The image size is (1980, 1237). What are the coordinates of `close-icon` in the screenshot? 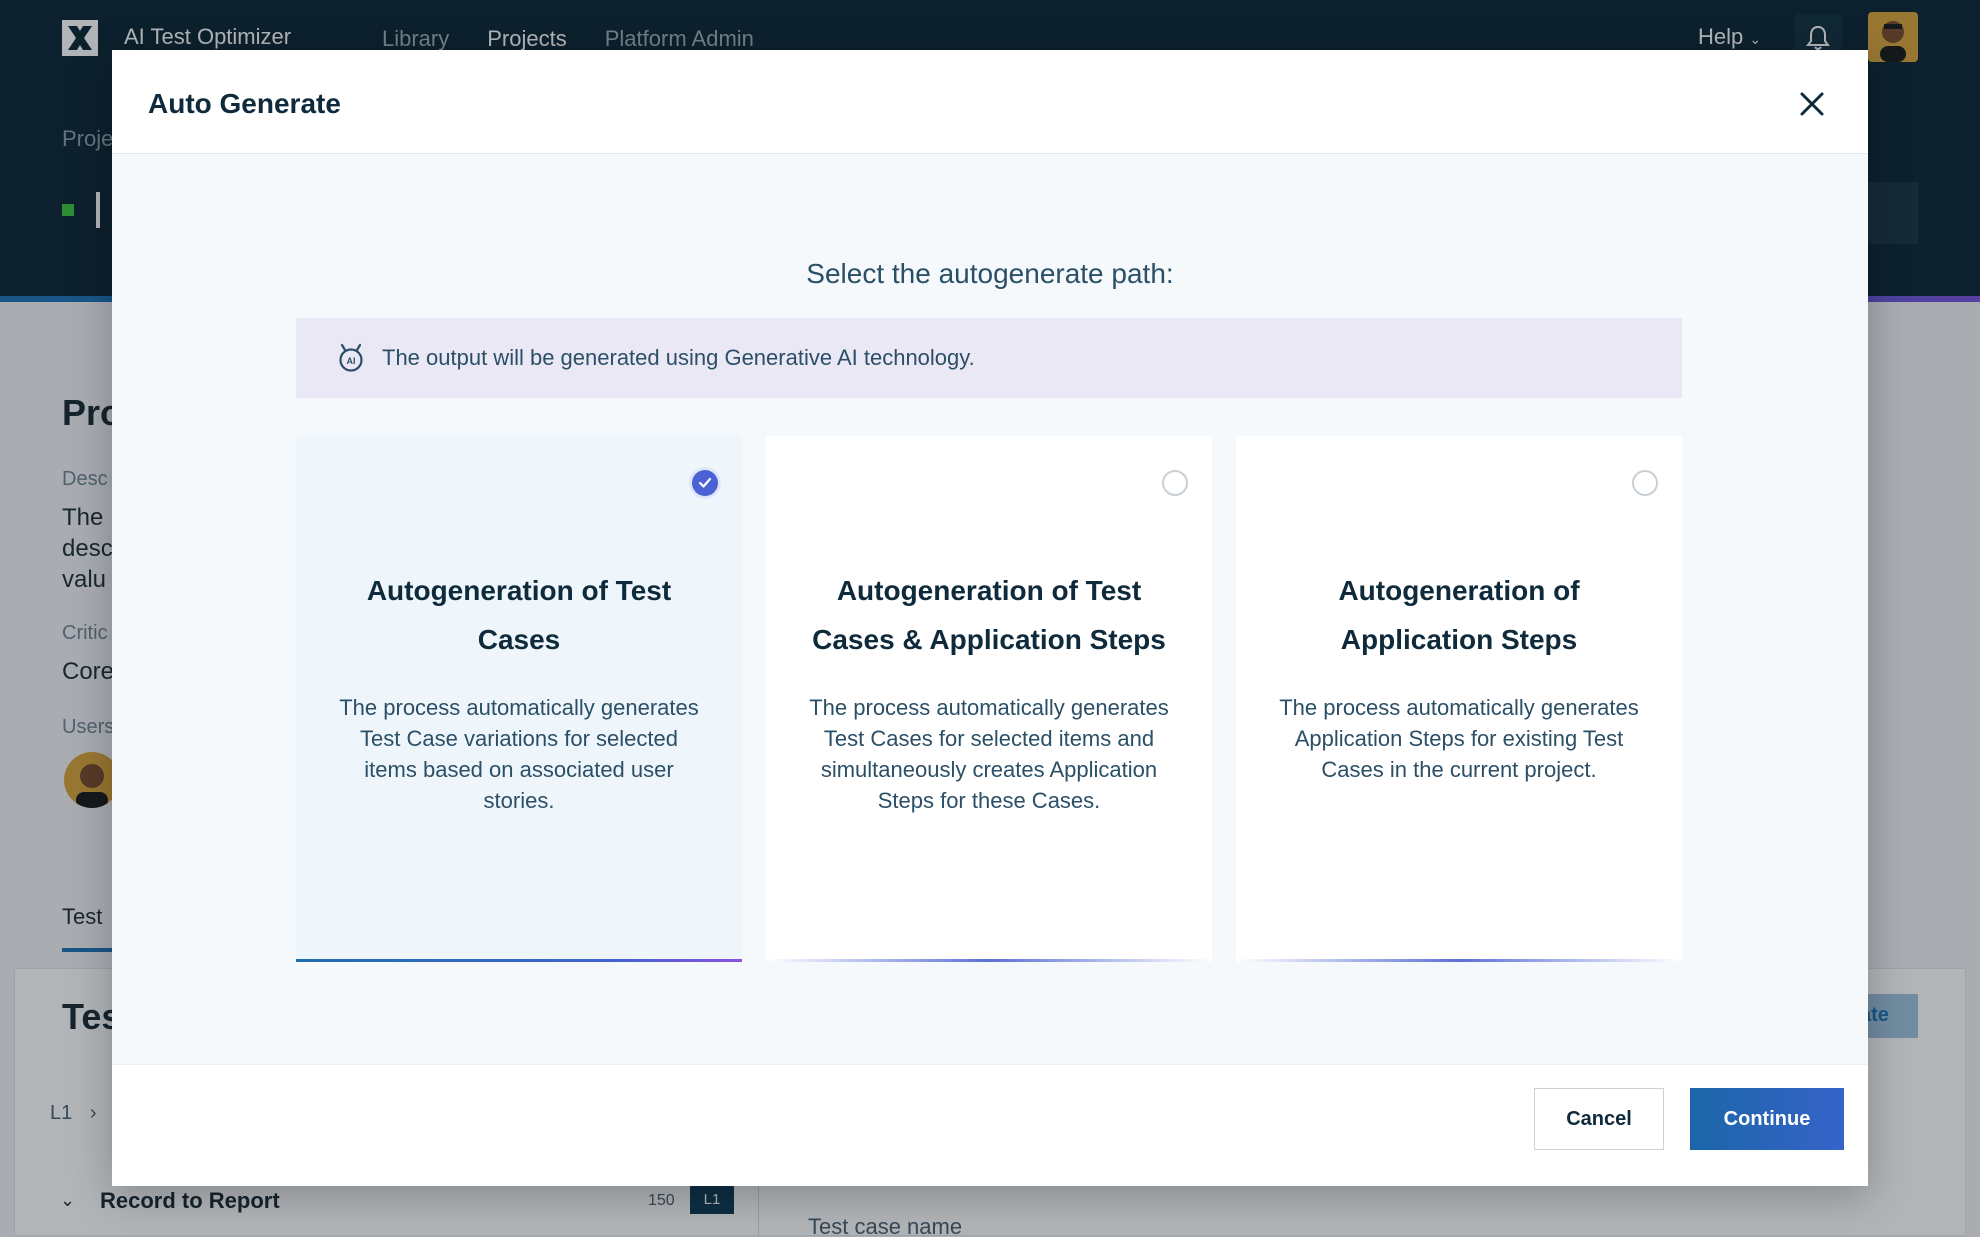 It's located at (1812, 104).